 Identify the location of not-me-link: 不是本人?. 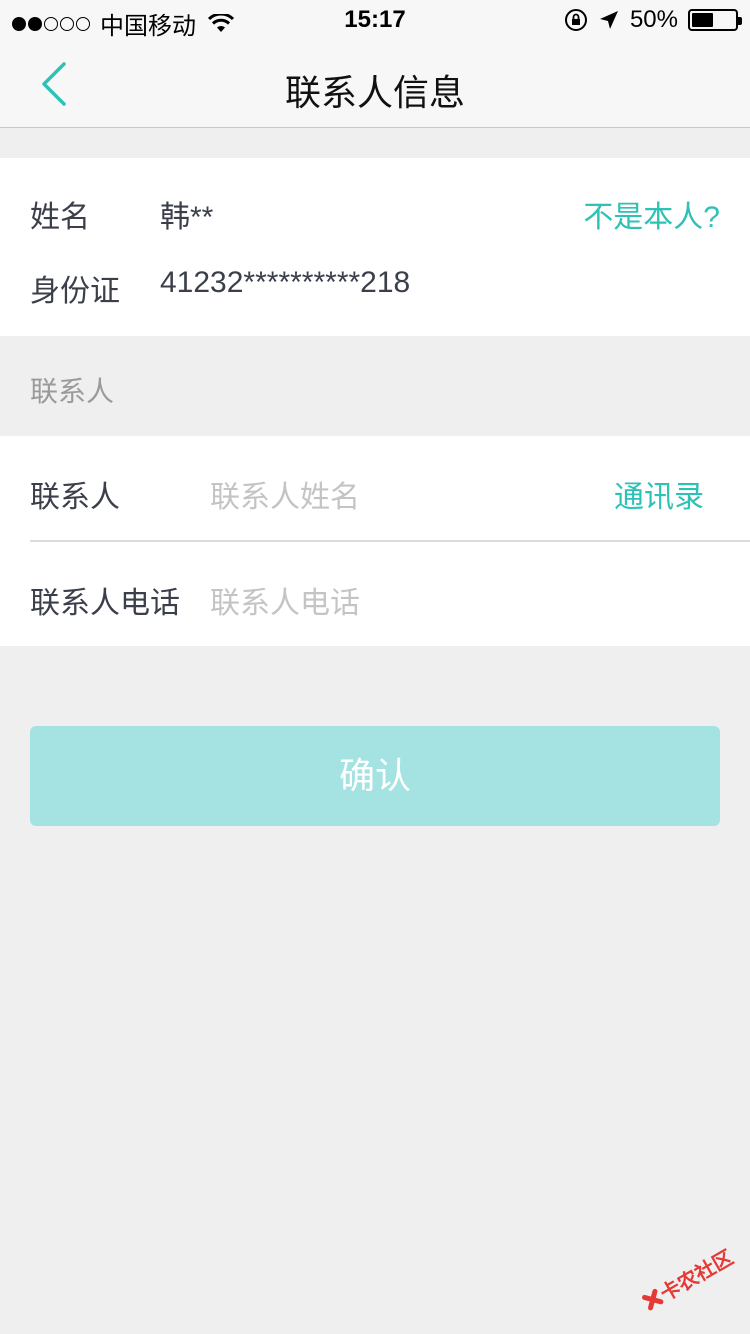
(651, 214).